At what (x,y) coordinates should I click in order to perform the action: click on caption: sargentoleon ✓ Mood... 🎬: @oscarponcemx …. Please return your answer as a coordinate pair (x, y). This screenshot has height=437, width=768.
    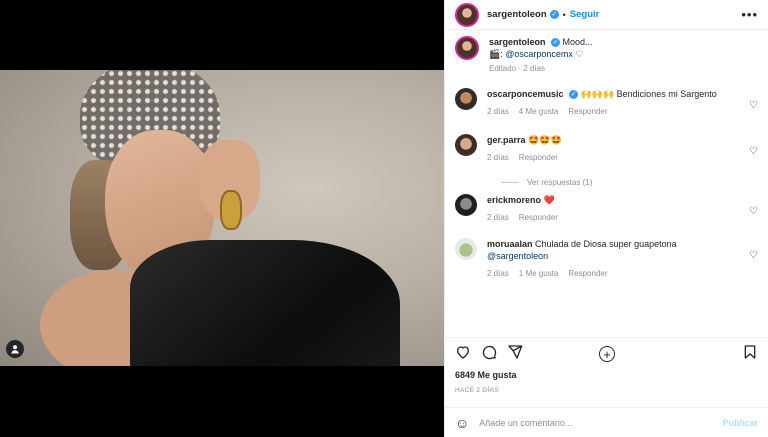
    Looking at the image, I should click on (606, 62).